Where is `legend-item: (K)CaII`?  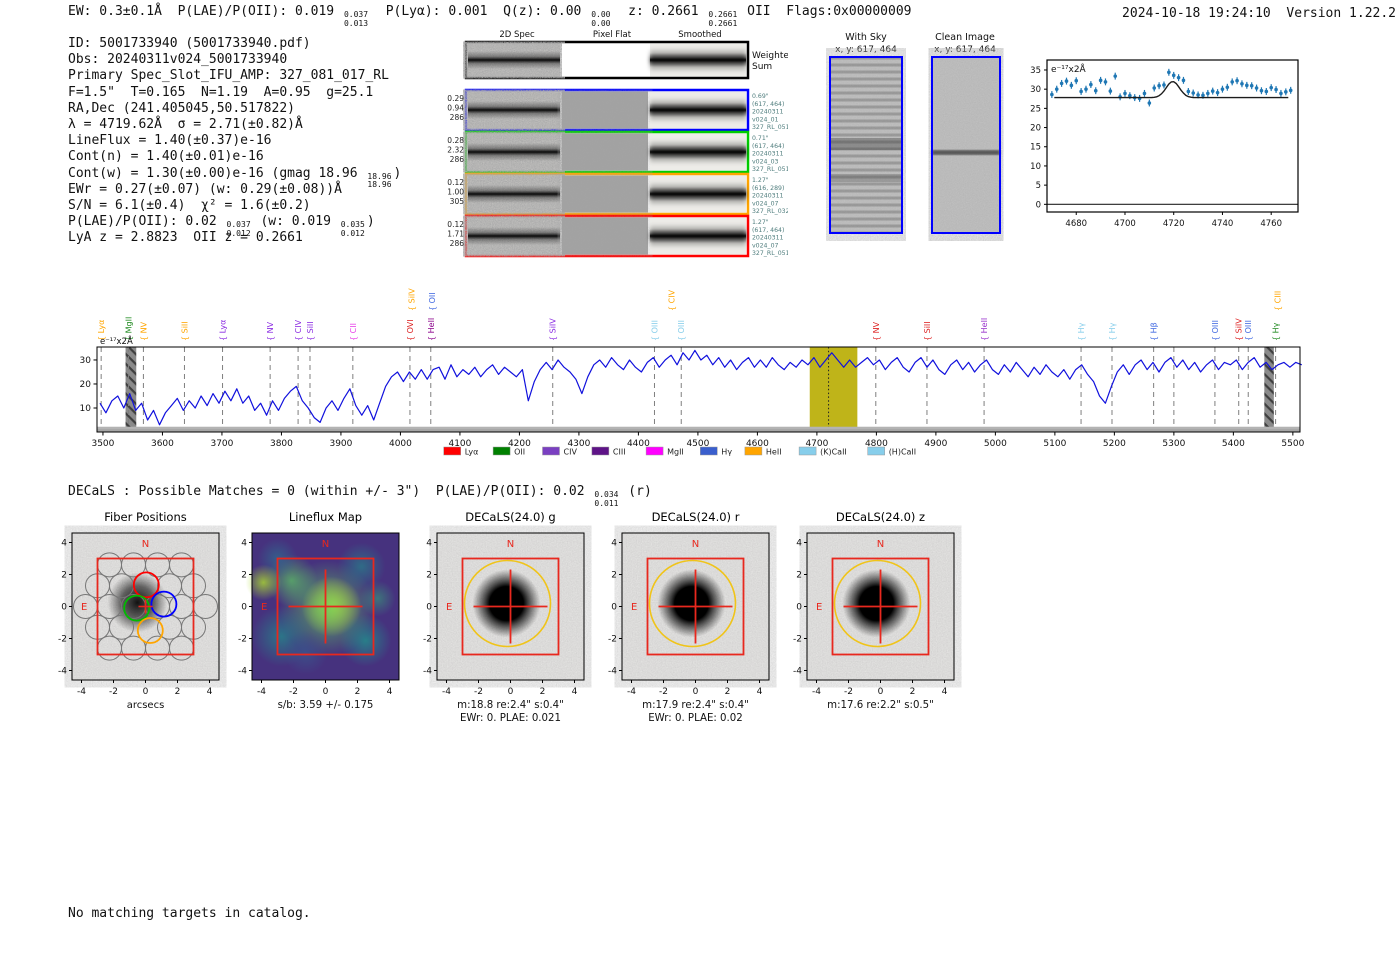 legend-item: (K)CaII is located at coordinates (822, 451).